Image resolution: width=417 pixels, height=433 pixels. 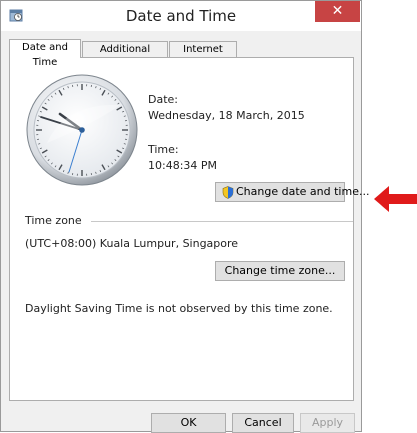 I want to click on tab-additional-clocks: Additional Clocks, so click(x=125, y=49).